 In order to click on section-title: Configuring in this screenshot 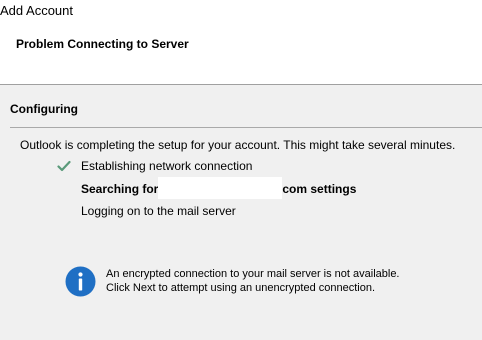, I will do `click(44, 109)`.